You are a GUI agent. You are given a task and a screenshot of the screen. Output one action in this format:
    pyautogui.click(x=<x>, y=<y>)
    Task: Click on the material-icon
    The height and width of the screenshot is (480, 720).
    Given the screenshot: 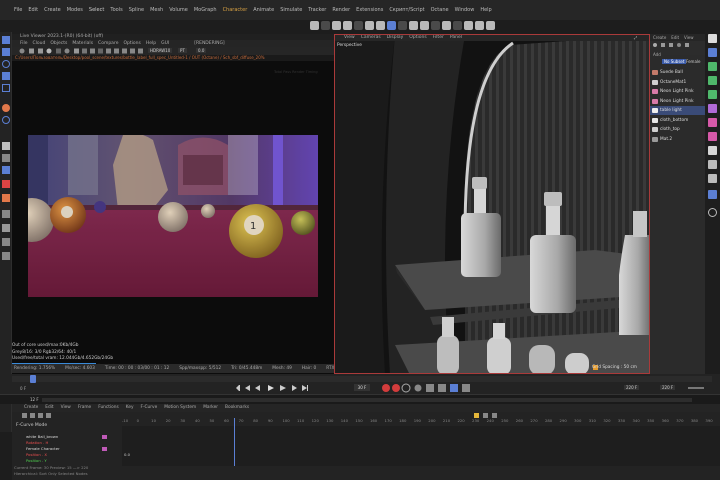 What is the action you would take?
    pyautogui.click(x=712, y=194)
    